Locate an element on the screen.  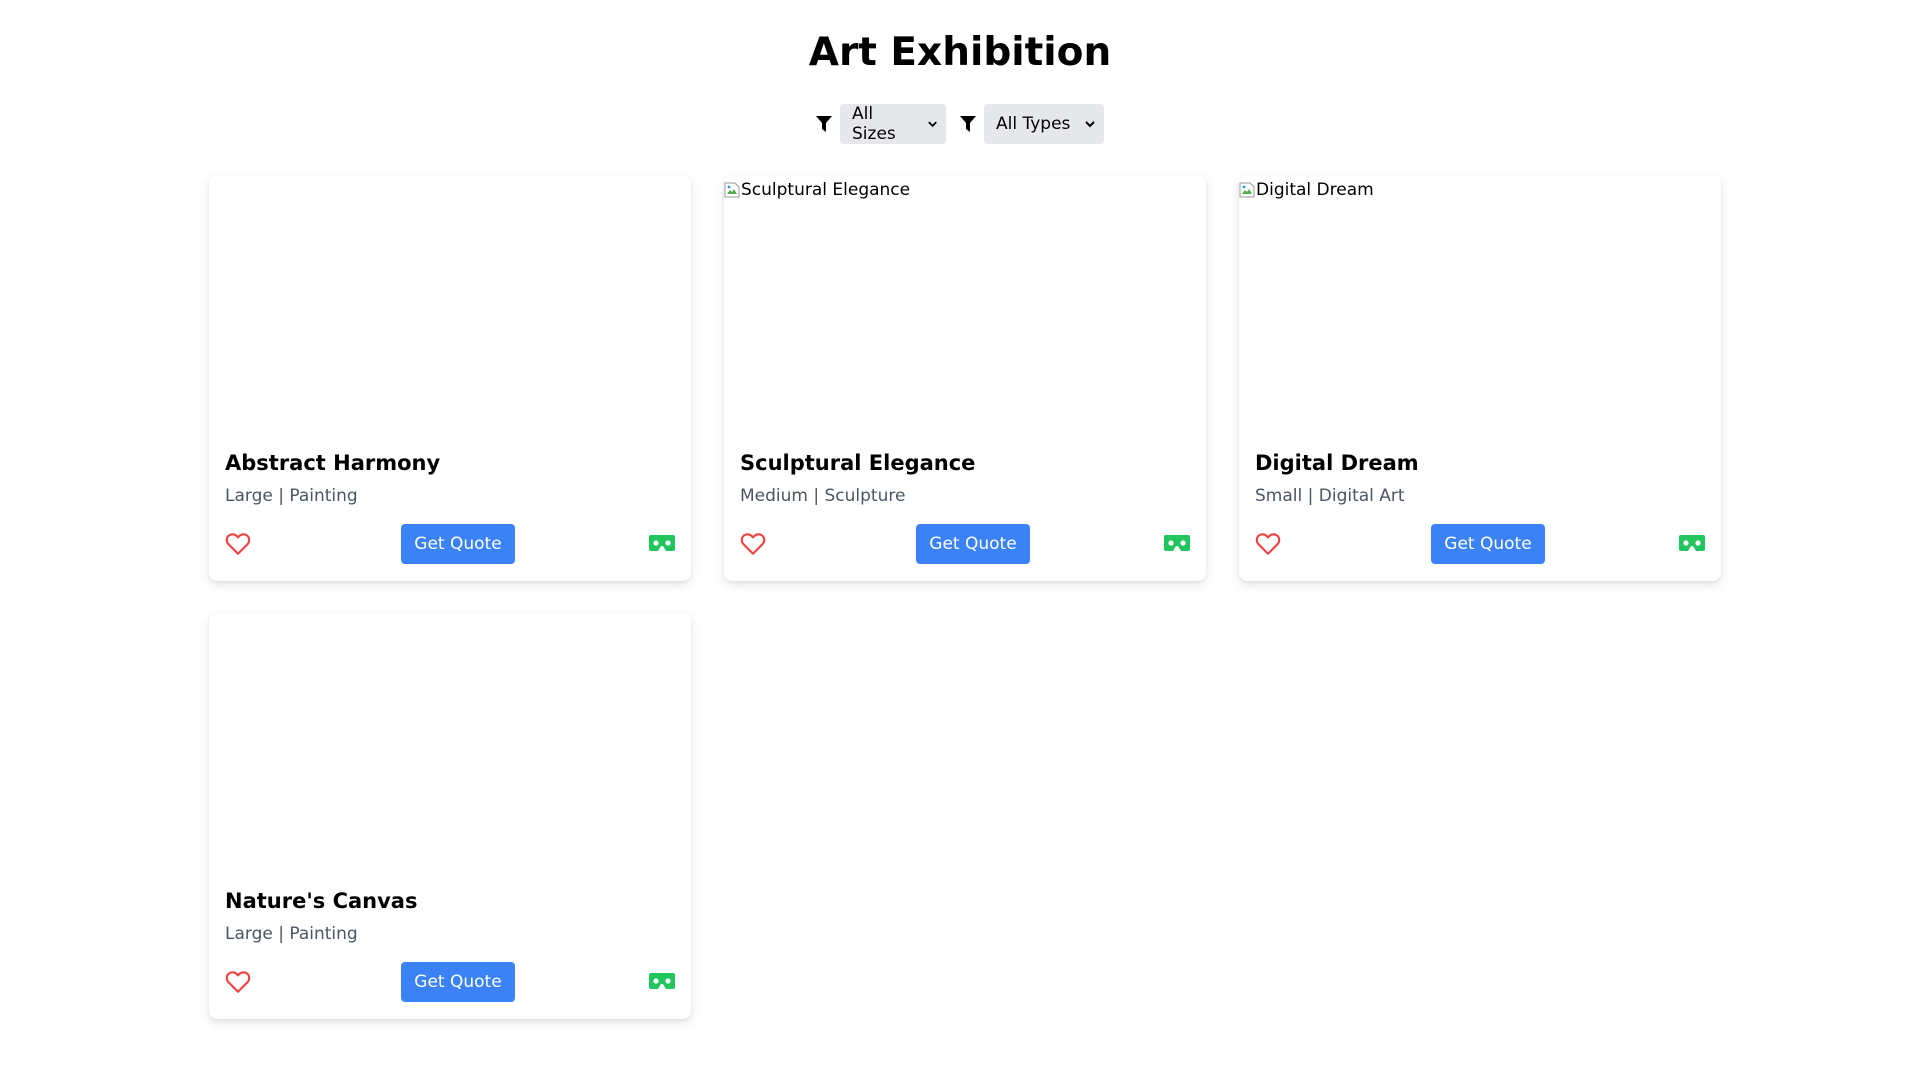
artwork-meta: Medium | Sculpture is located at coordinates (823, 496).